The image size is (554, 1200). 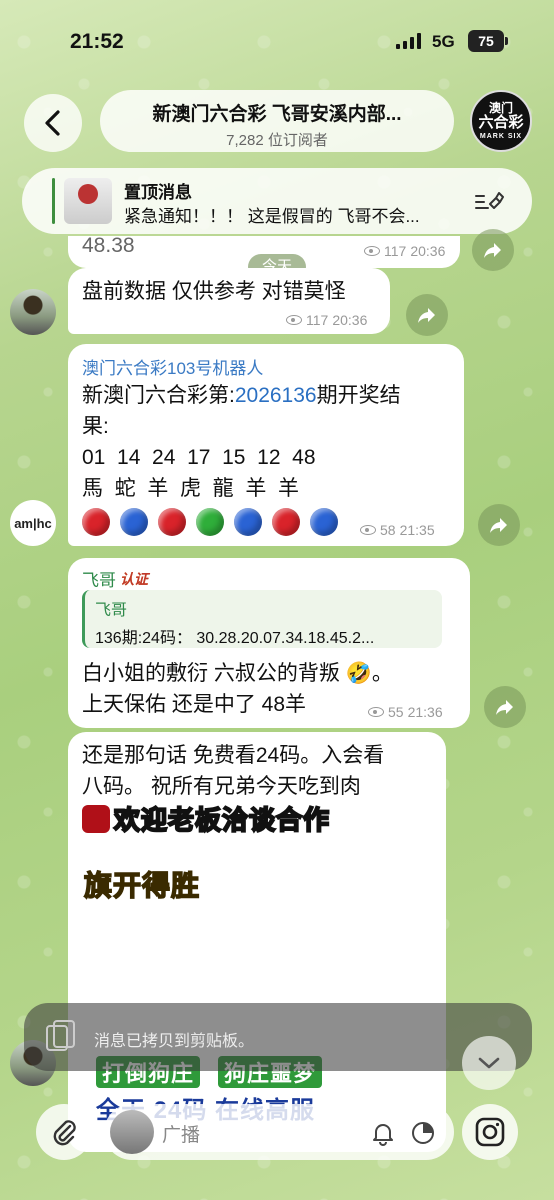 I want to click on message-input: 广播, so click(x=279, y=1132).